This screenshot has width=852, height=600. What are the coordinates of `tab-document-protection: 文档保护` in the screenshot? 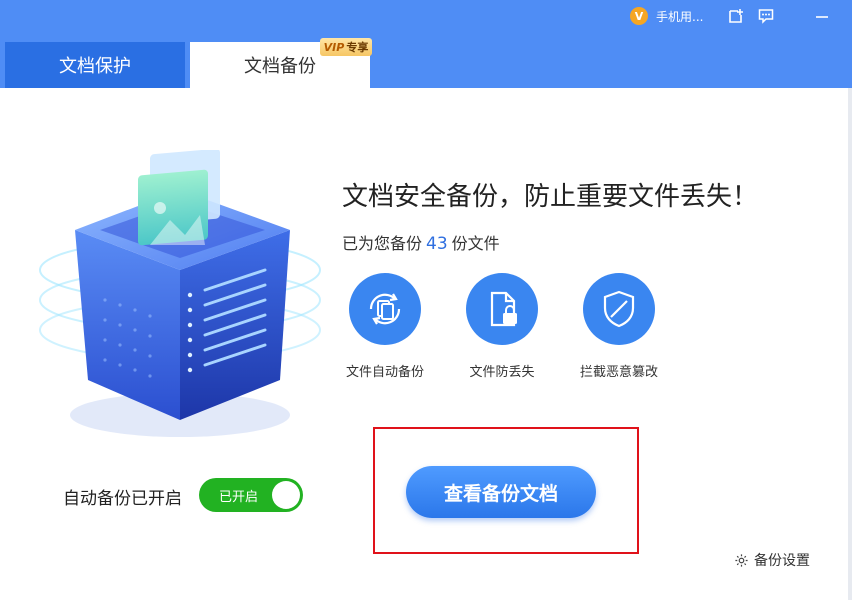 It's located at (95, 65).